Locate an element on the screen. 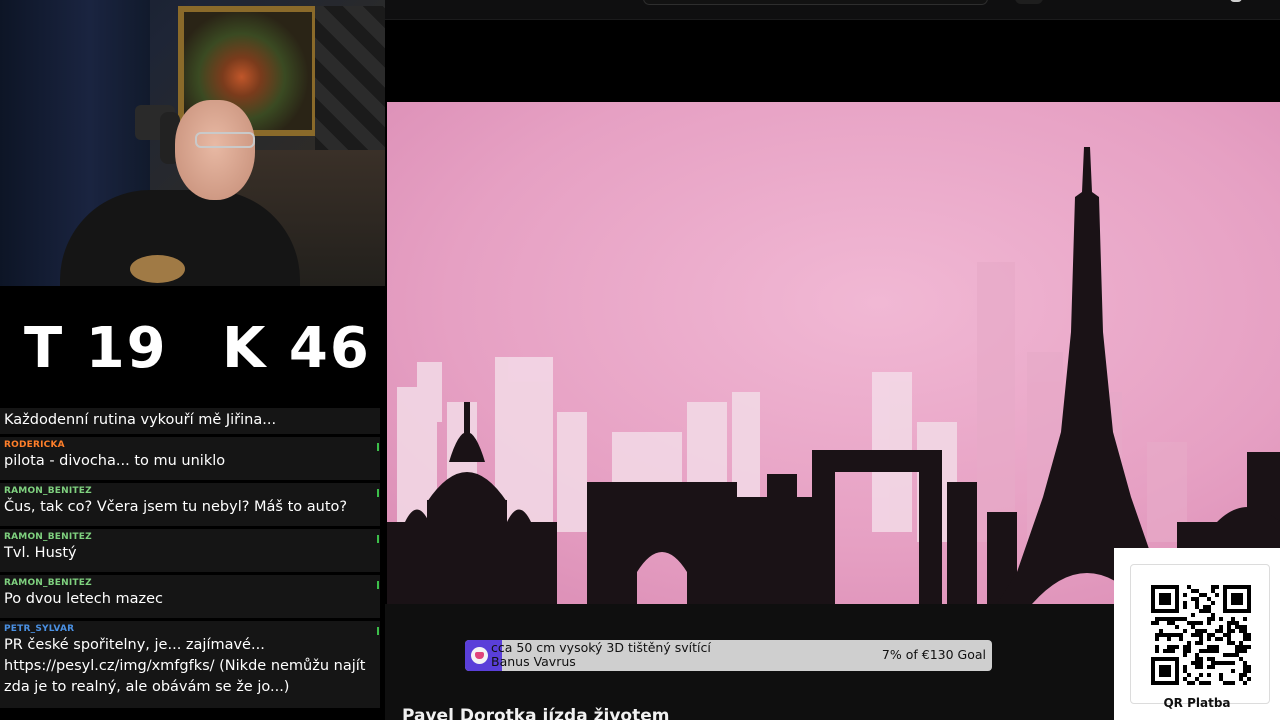 The image size is (1280, 720). search-input is located at coordinates (815, 2).